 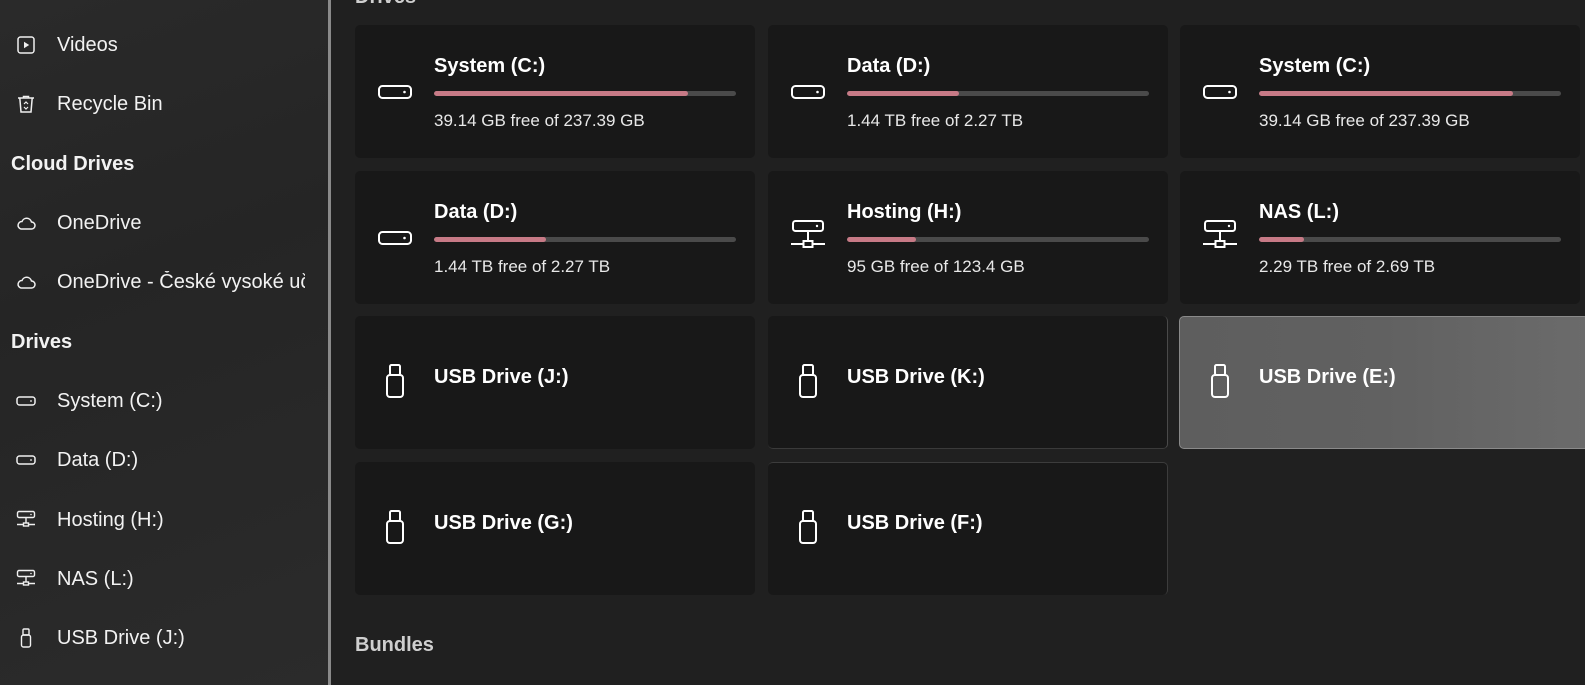 I want to click on free-space-text: 95 GB free of 123.4 GB, so click(x=936, y=266).